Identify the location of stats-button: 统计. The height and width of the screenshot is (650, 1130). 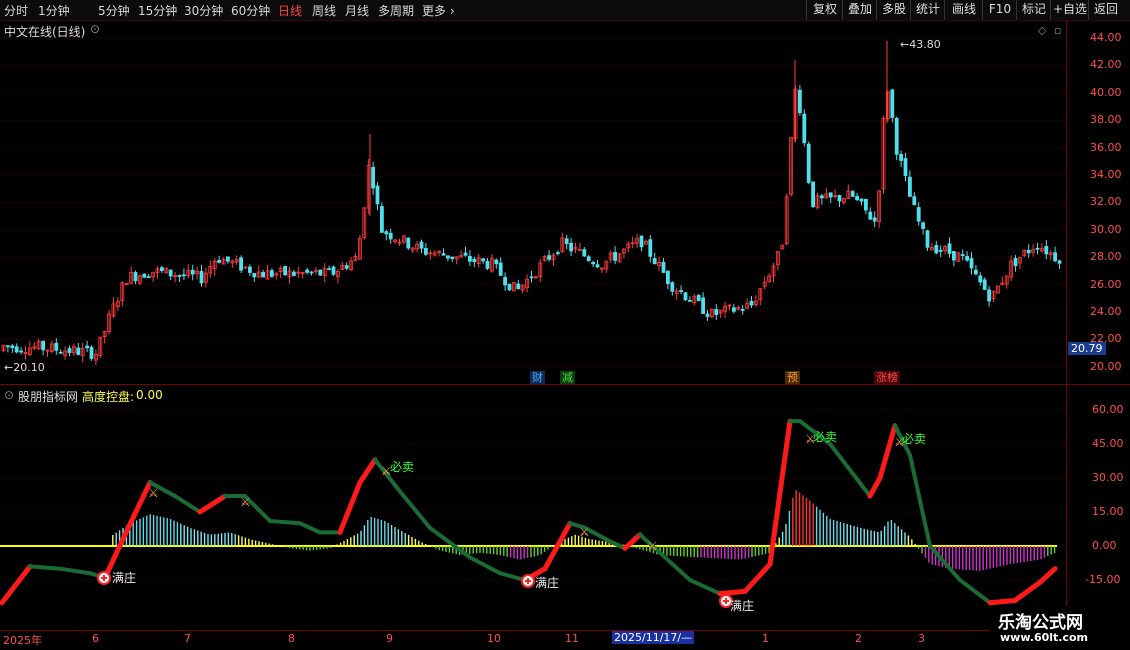
(927, 10).